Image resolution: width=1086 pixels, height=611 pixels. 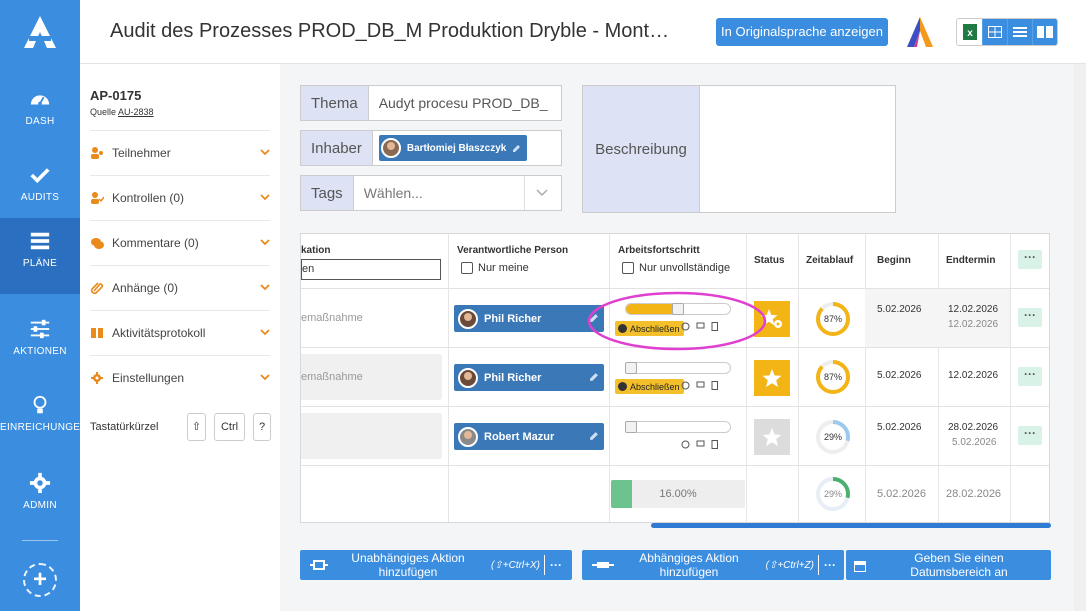 What do you see at coordinates (148, 378) in the screenshot?
I see `section-label: Einstellungen` at bounding box center [148, 378].